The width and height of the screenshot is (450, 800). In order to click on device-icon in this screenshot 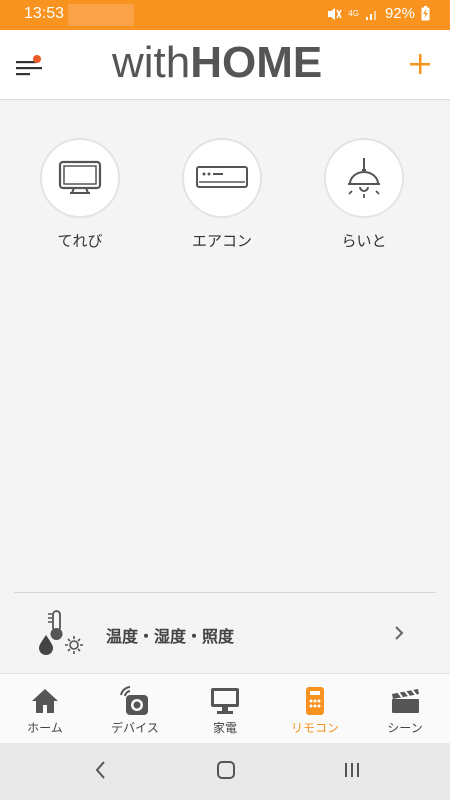, I will do `click(134, 700)`.